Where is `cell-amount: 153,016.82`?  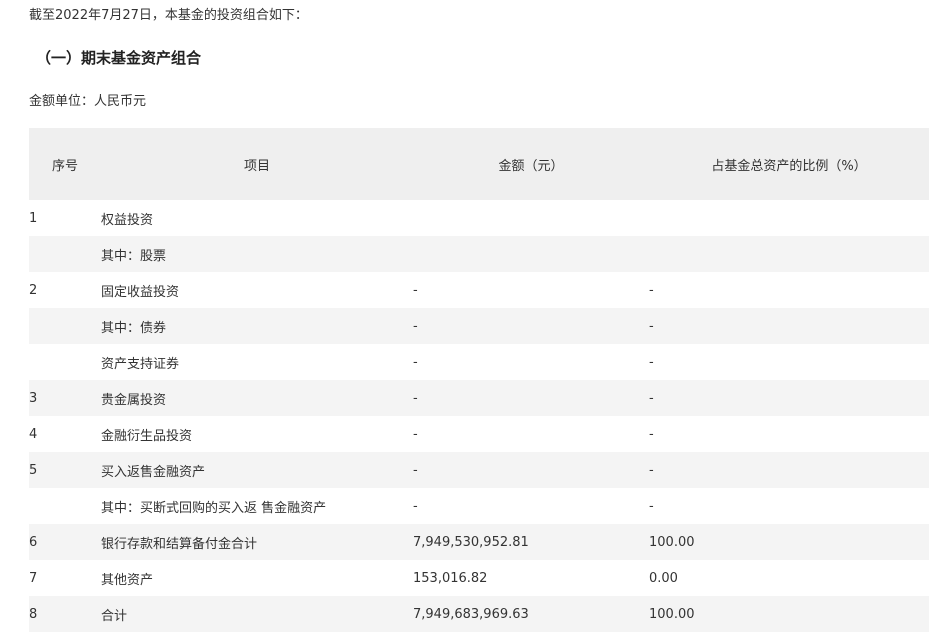 cell-amount: 153,016.82 is located at coordinates (531, 578).